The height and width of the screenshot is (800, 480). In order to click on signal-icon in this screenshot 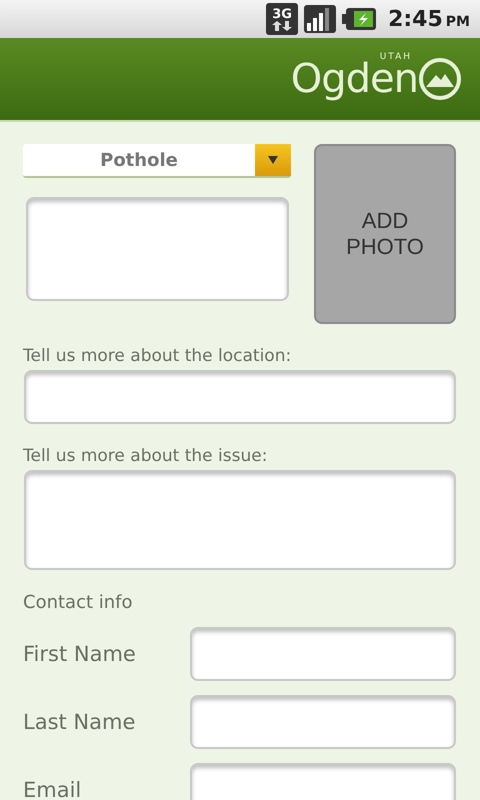, I will do `click(320, 19)`.